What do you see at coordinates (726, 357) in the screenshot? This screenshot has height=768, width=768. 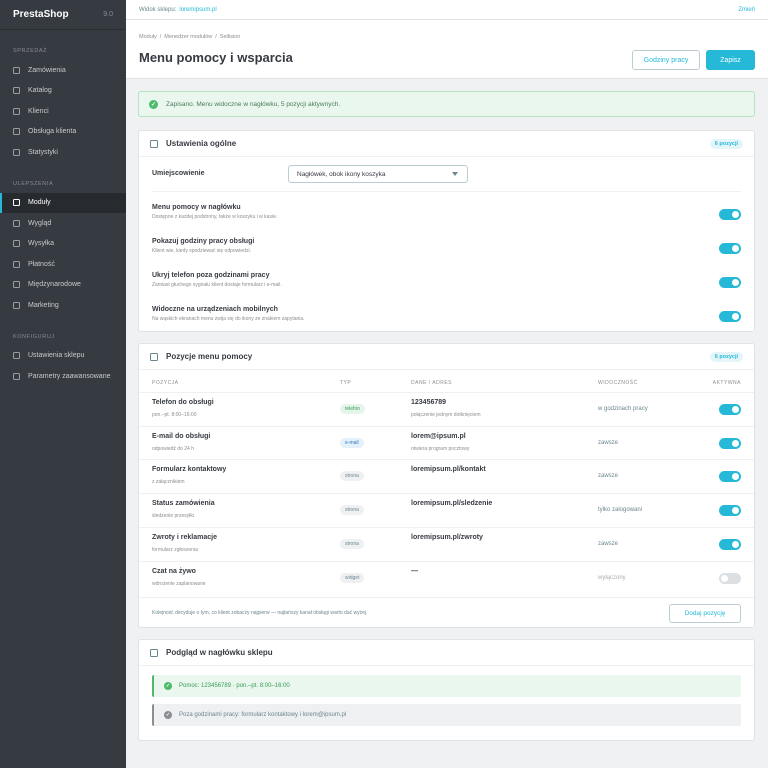 I see `count-badge: 6 pozycji` at bounding box center [726, 357].